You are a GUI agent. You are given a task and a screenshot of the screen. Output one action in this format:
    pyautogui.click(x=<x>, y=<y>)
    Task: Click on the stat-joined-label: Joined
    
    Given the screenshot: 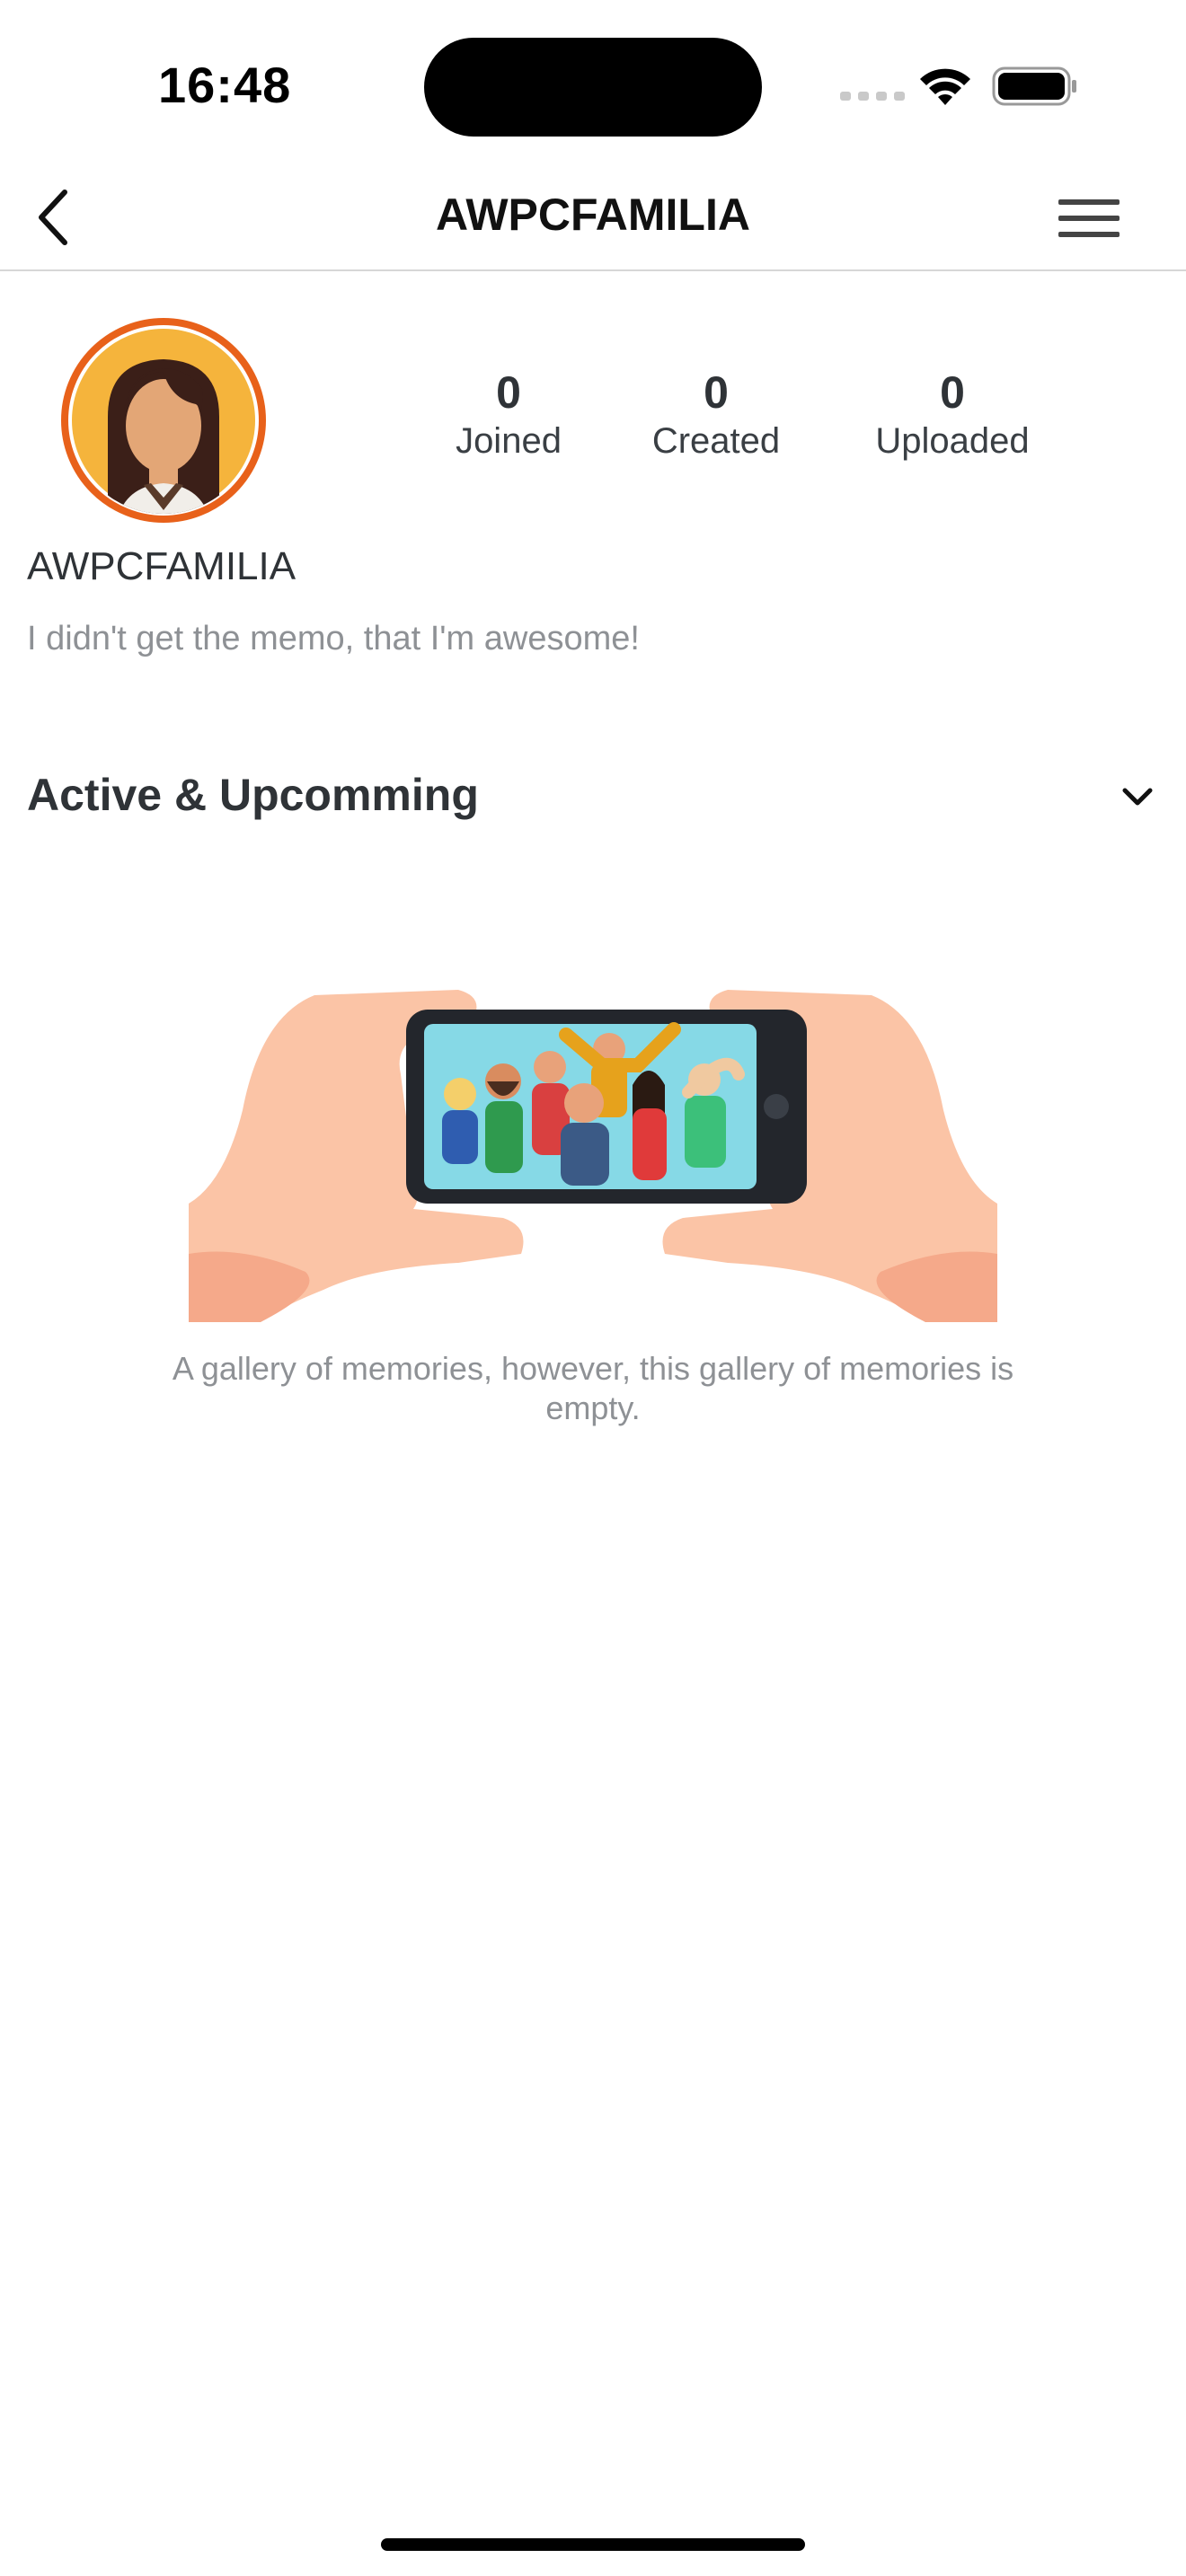 What is the action you would take?
    pyautogui.click(x=509, y=441)
    